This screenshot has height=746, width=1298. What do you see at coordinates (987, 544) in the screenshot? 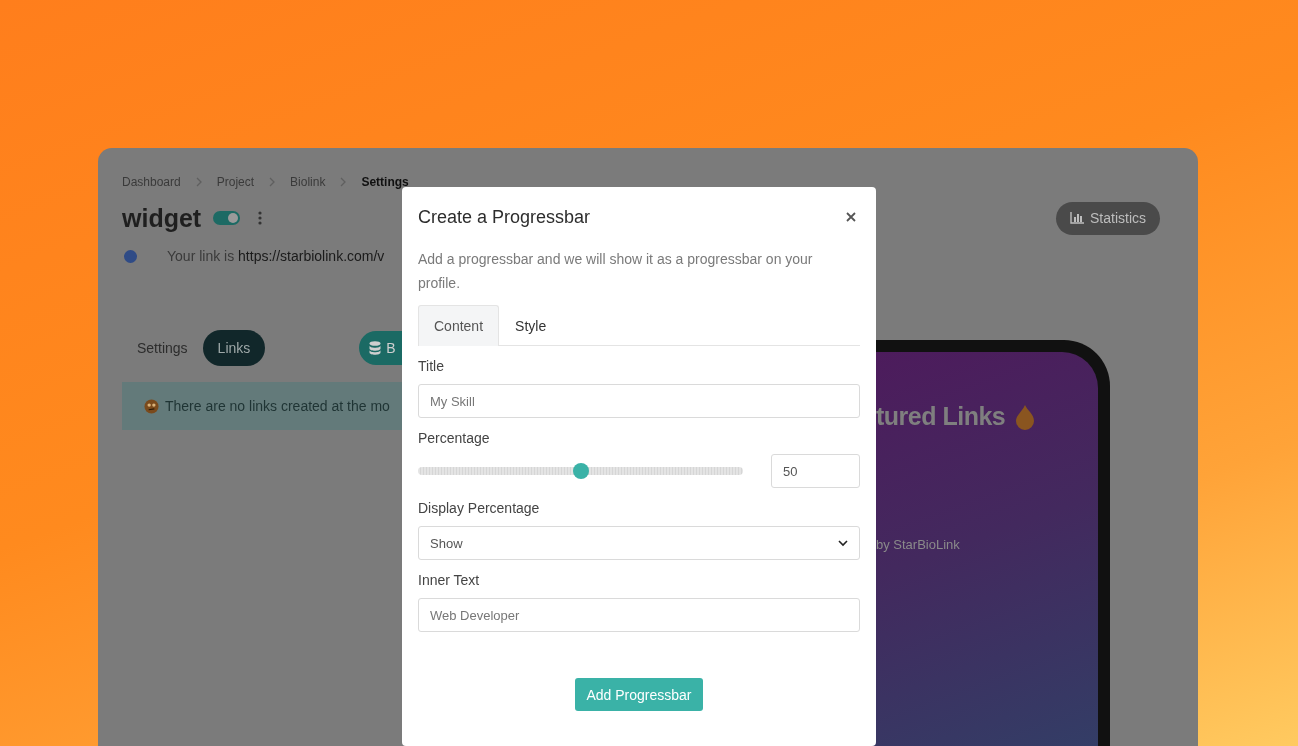
I see `preview-footer: by StarBioLink` at bounding box center [987, 544].